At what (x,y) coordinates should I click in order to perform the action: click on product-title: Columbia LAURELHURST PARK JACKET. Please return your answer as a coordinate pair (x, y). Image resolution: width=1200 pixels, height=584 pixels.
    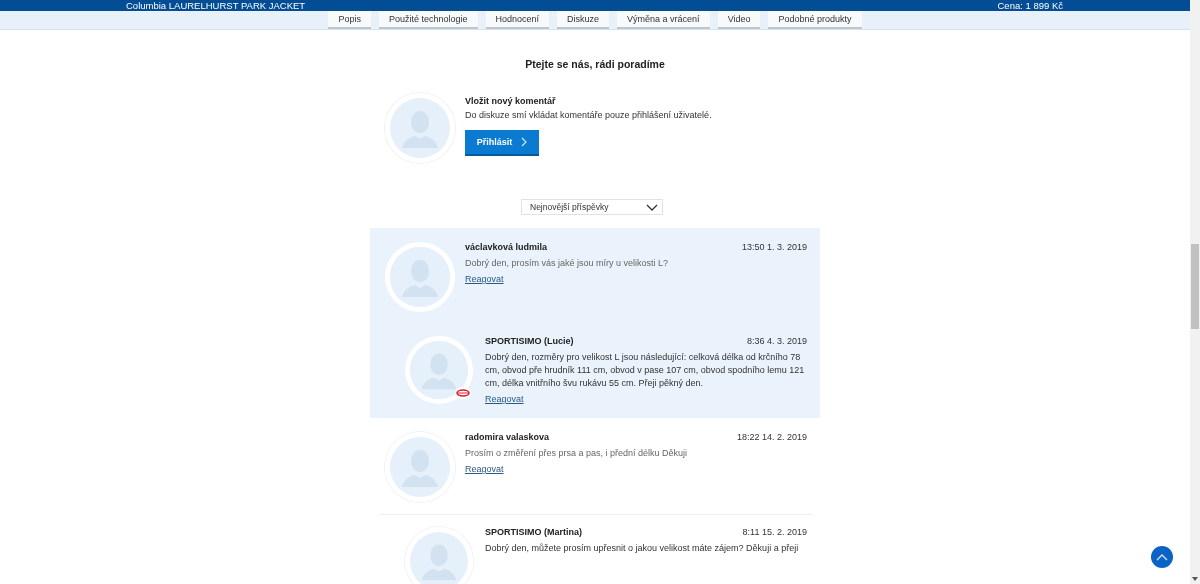
    Looking at the image, I should click on (216, 5).